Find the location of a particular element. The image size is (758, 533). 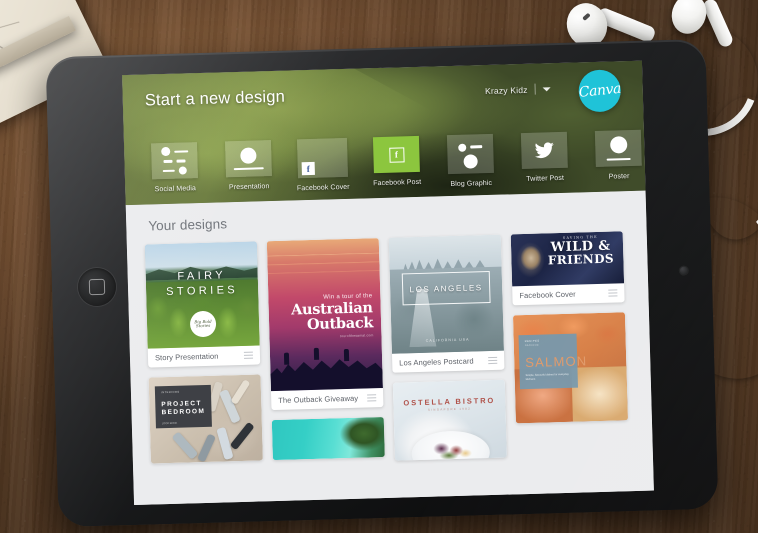

thumbnail-title-2: FRIENDS is located at coordinates (581, 259).